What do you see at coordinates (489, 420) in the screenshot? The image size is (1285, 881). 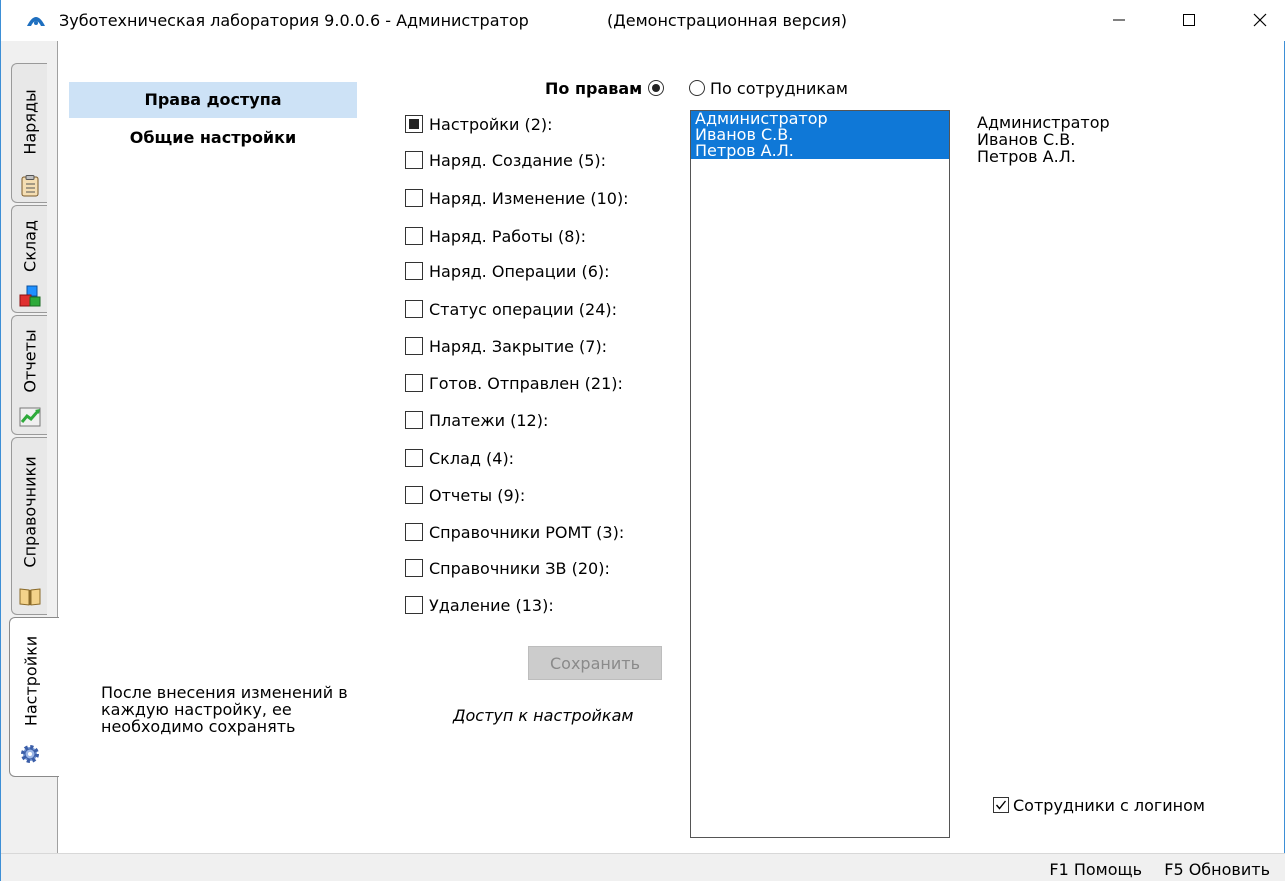 I see `right-label: Платежи (12):` at bounding box center [489, 420].